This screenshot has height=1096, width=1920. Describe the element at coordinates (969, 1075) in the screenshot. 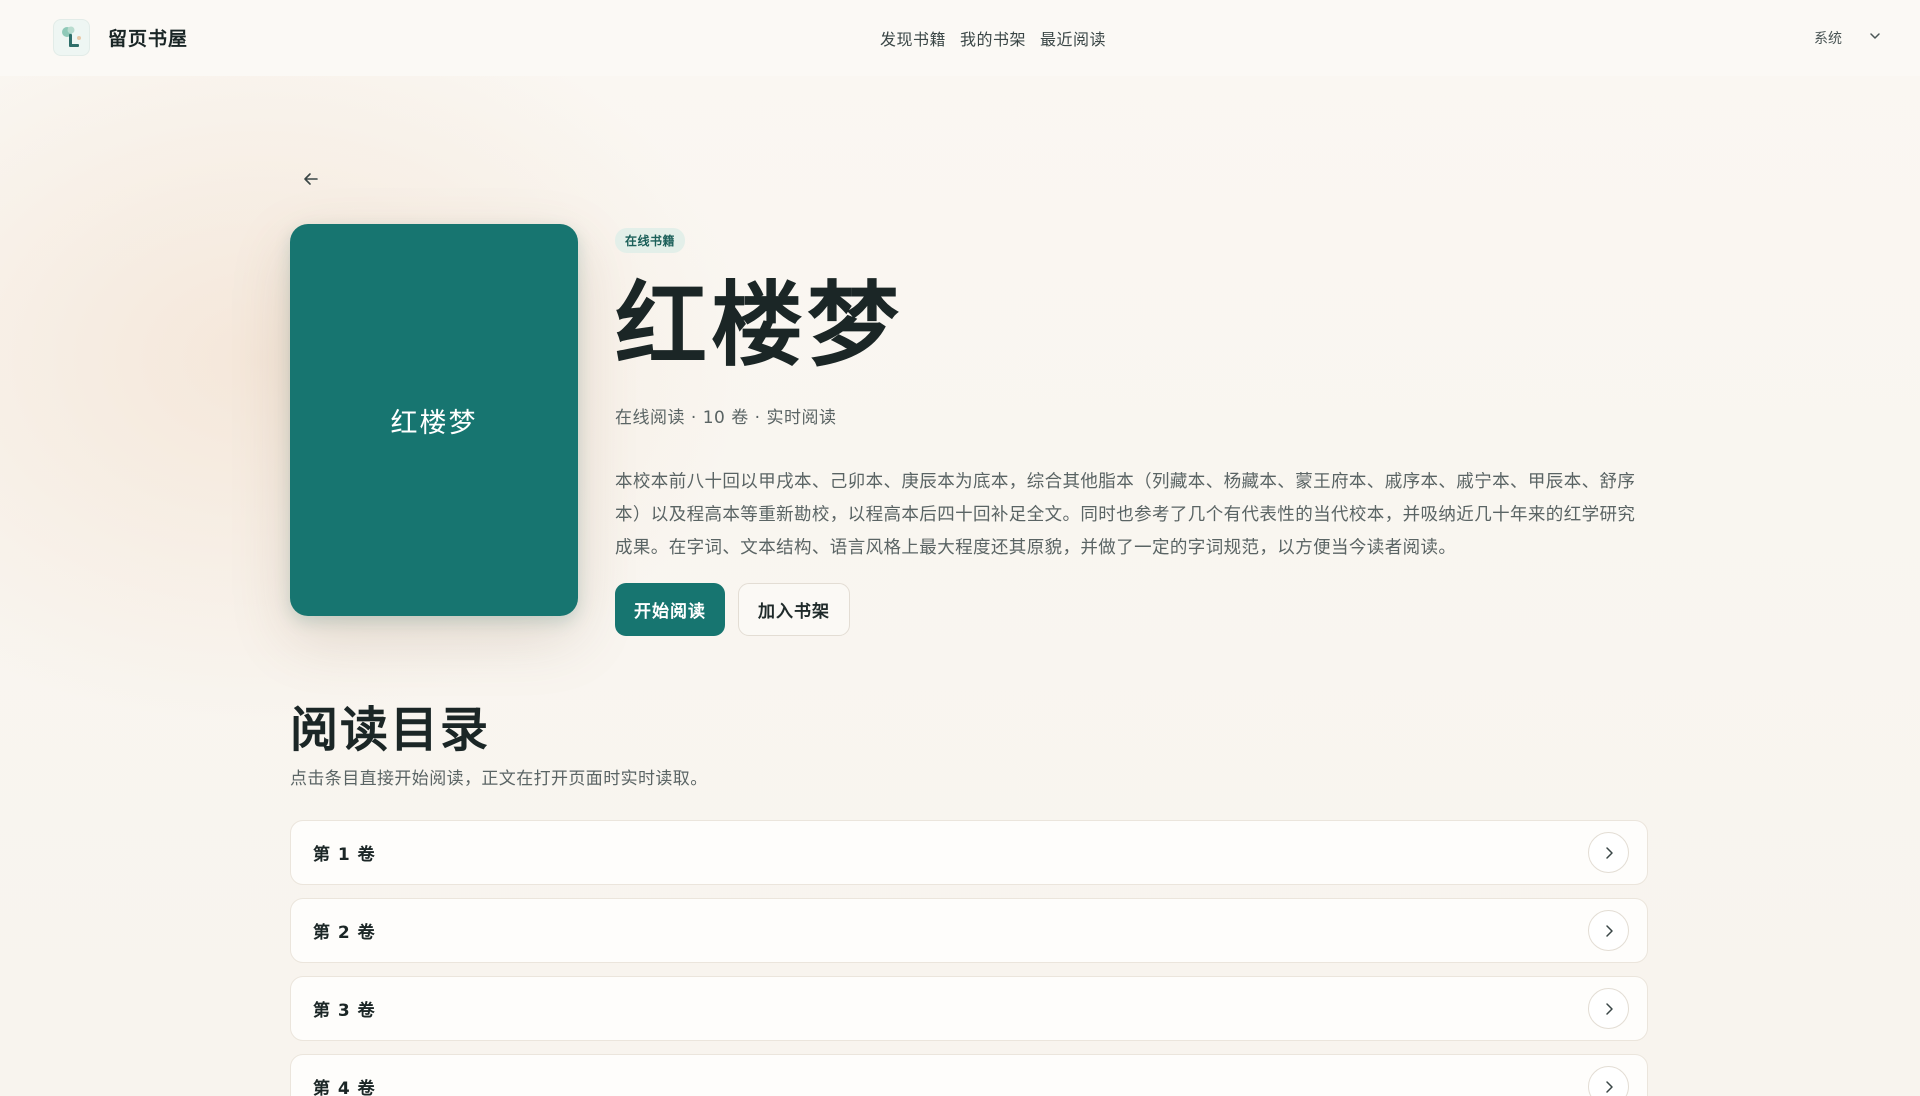

I see `list-item: 第 4 卷` at that location.